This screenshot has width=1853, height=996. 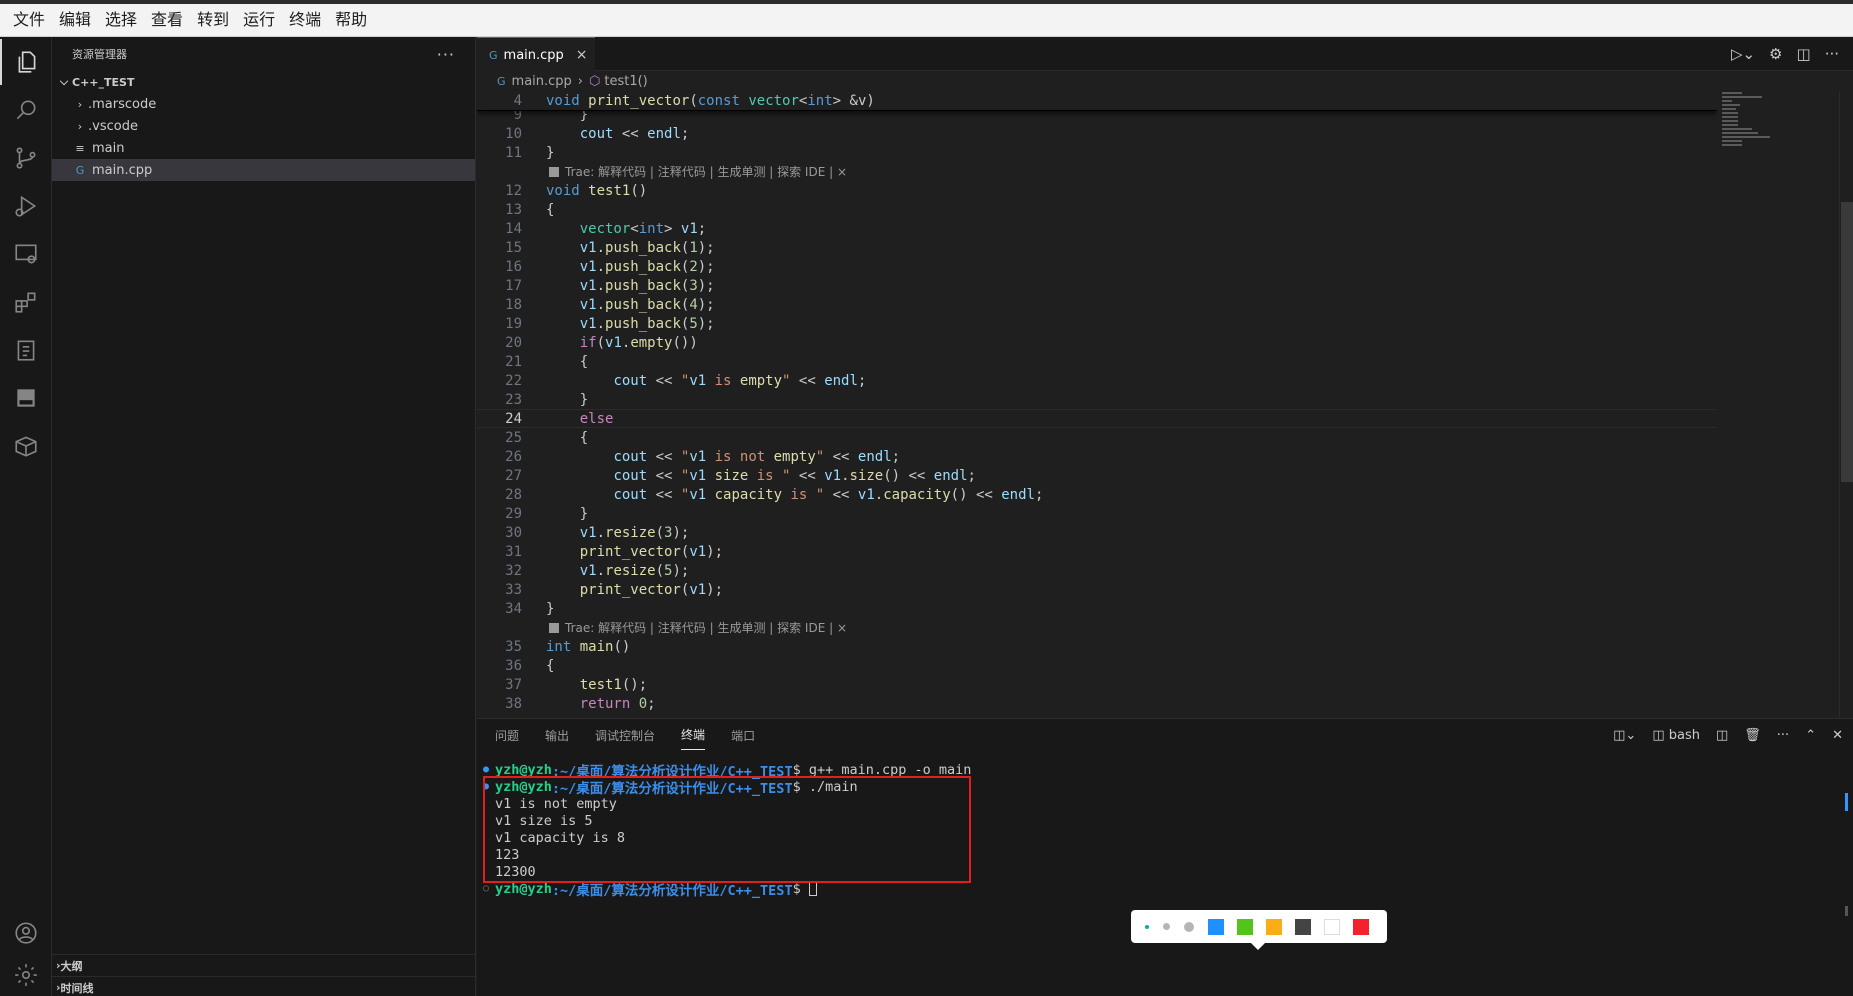 I want to click on maximize-panel-icon: ⌃, so click(x=1810, y=735).